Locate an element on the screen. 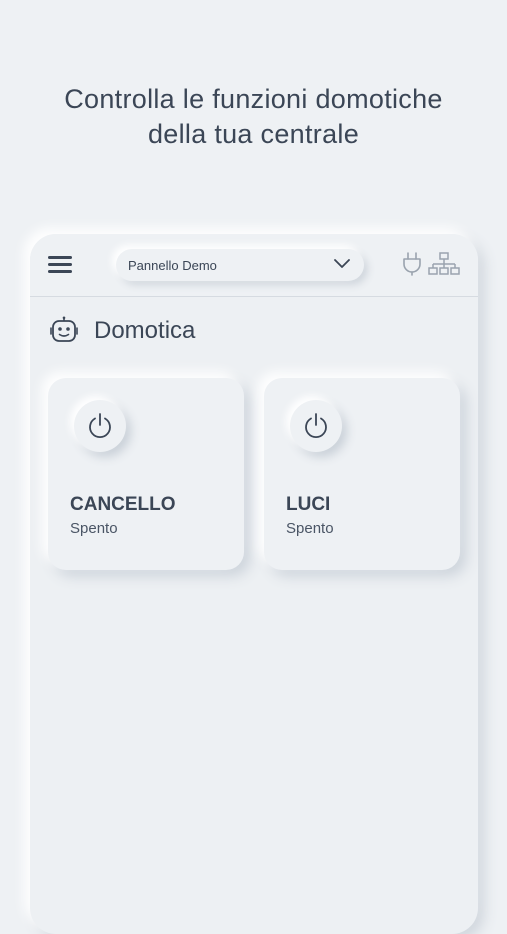 This screenshot has height=934, width=507. chevron-down-icon is located at coordinates (342, 263).